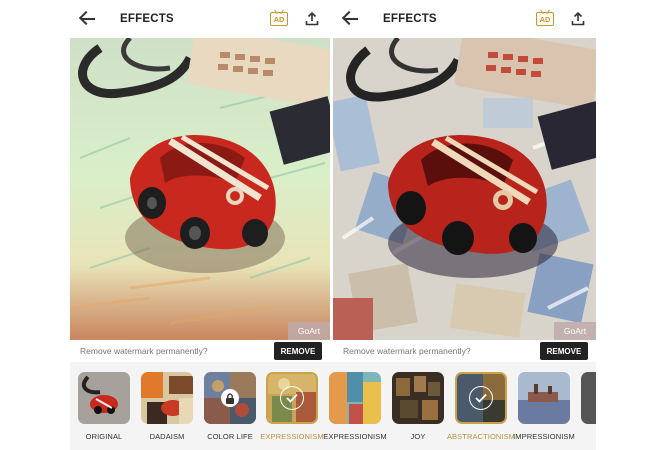 This screenshot has width=650, height=450. What do you see at coordinates (418, 398) in the screenshot?
I see `effect-thumb-joy` at bounding box center [418, 398].